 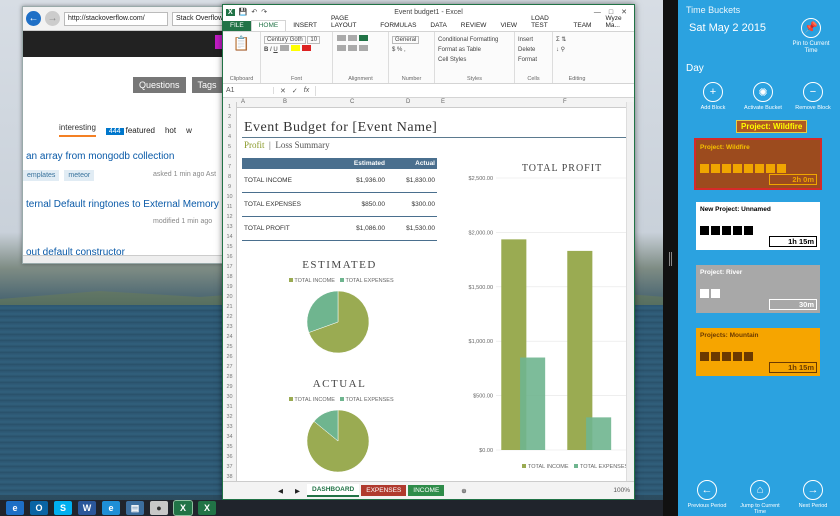 I want to click on tab-week: w, so click(x=189, y=130).